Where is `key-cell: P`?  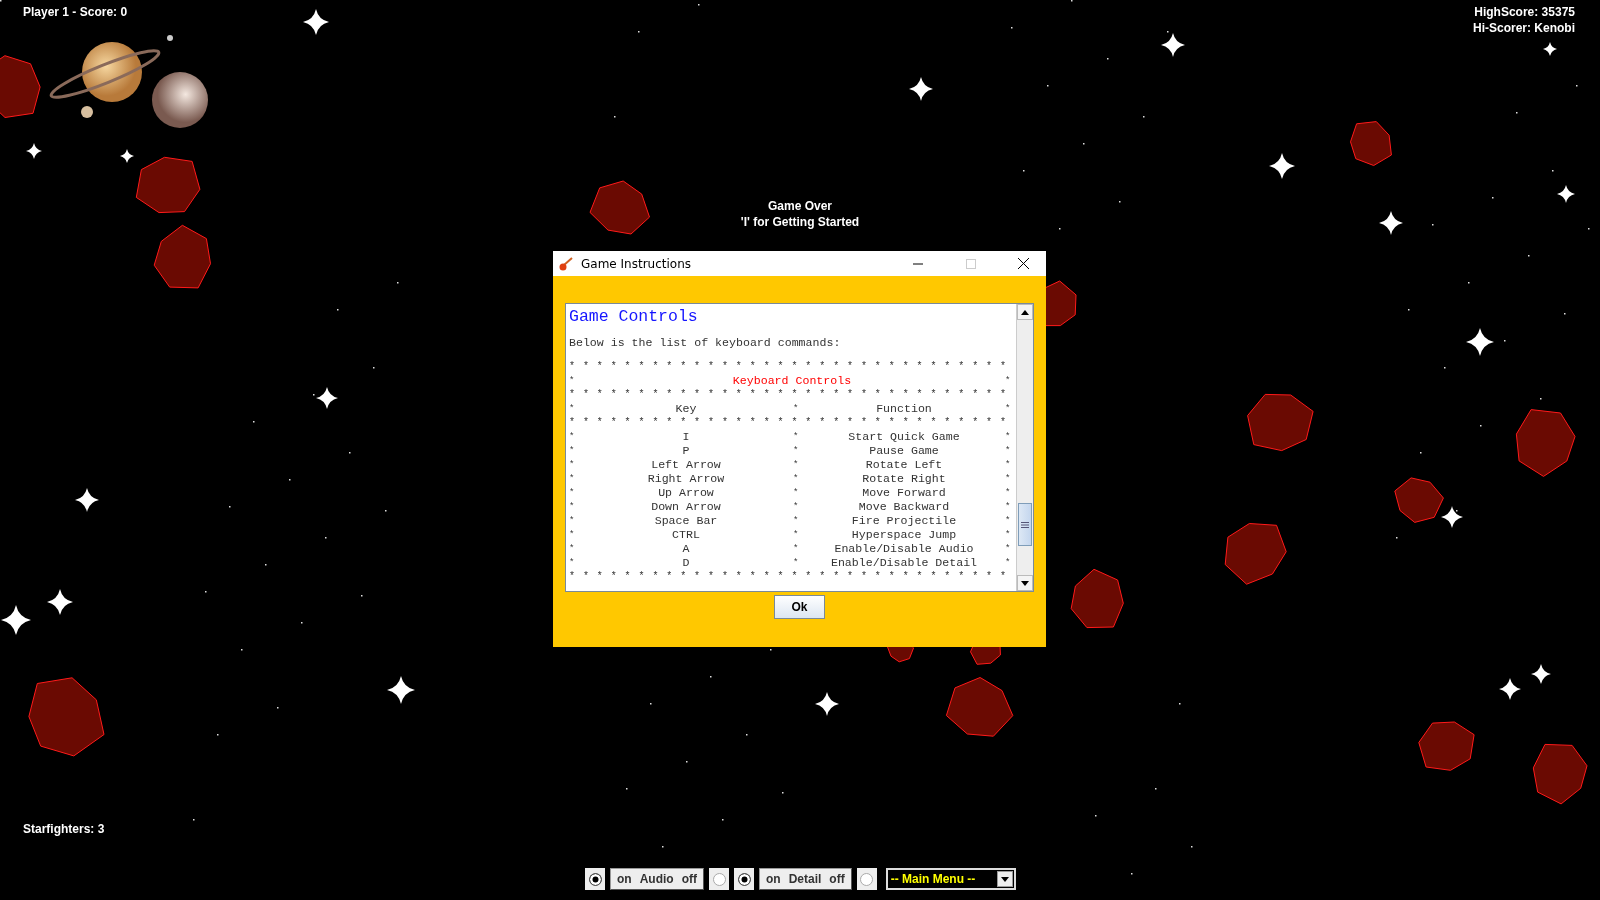
key-cell: P is located at coordinates (686, 451).